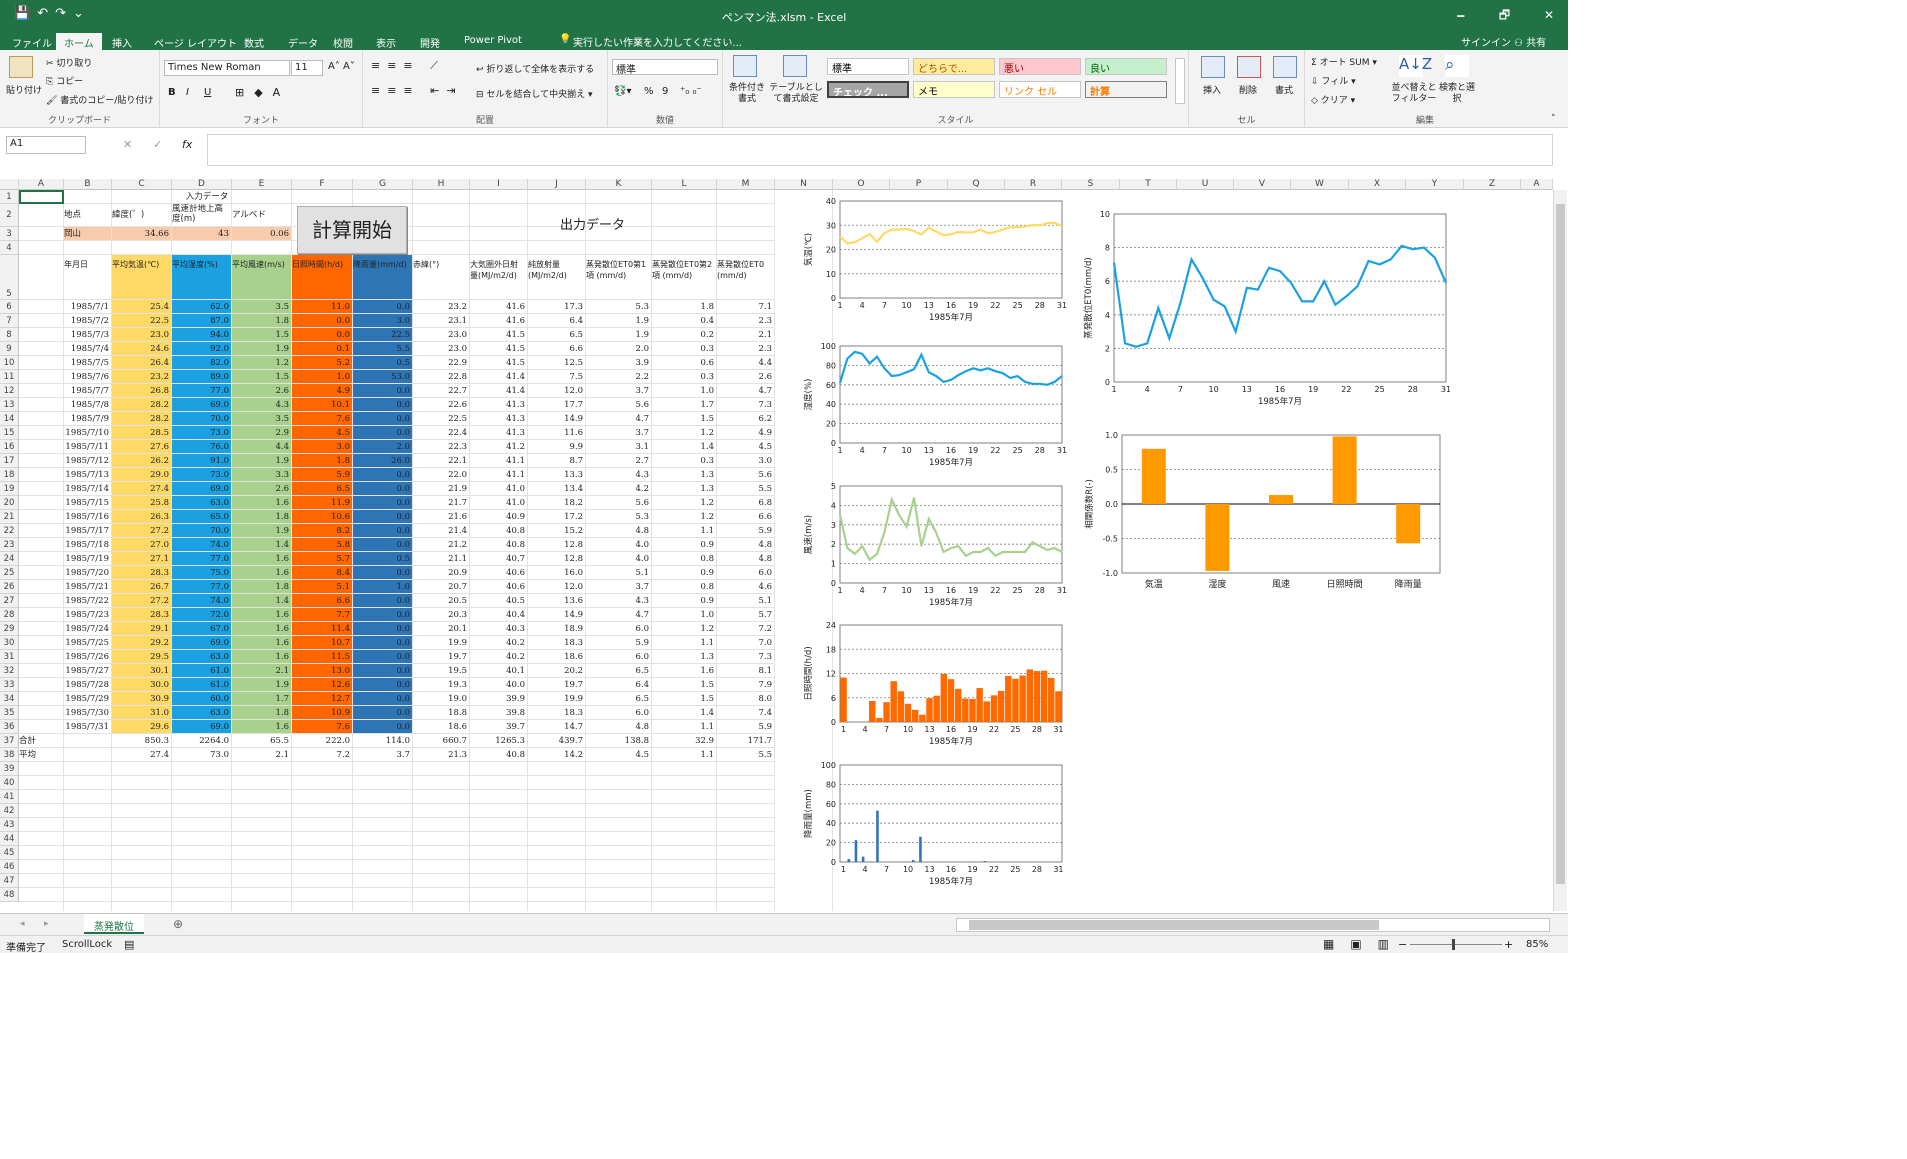  I want to click on data-cell: 24.6, so click(142, 349).